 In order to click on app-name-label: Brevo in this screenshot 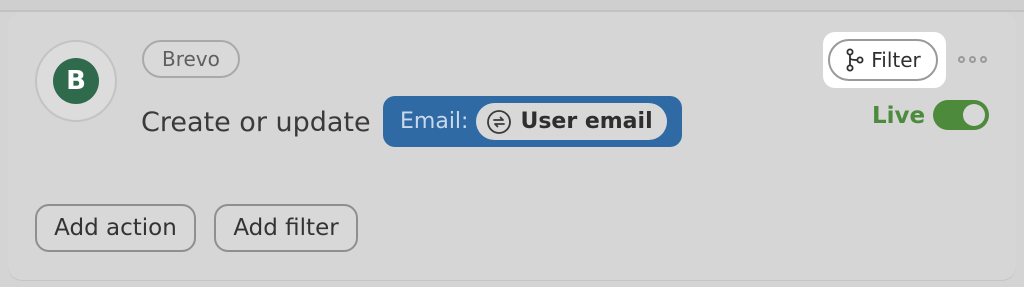, I will do `click(191, 59)`.